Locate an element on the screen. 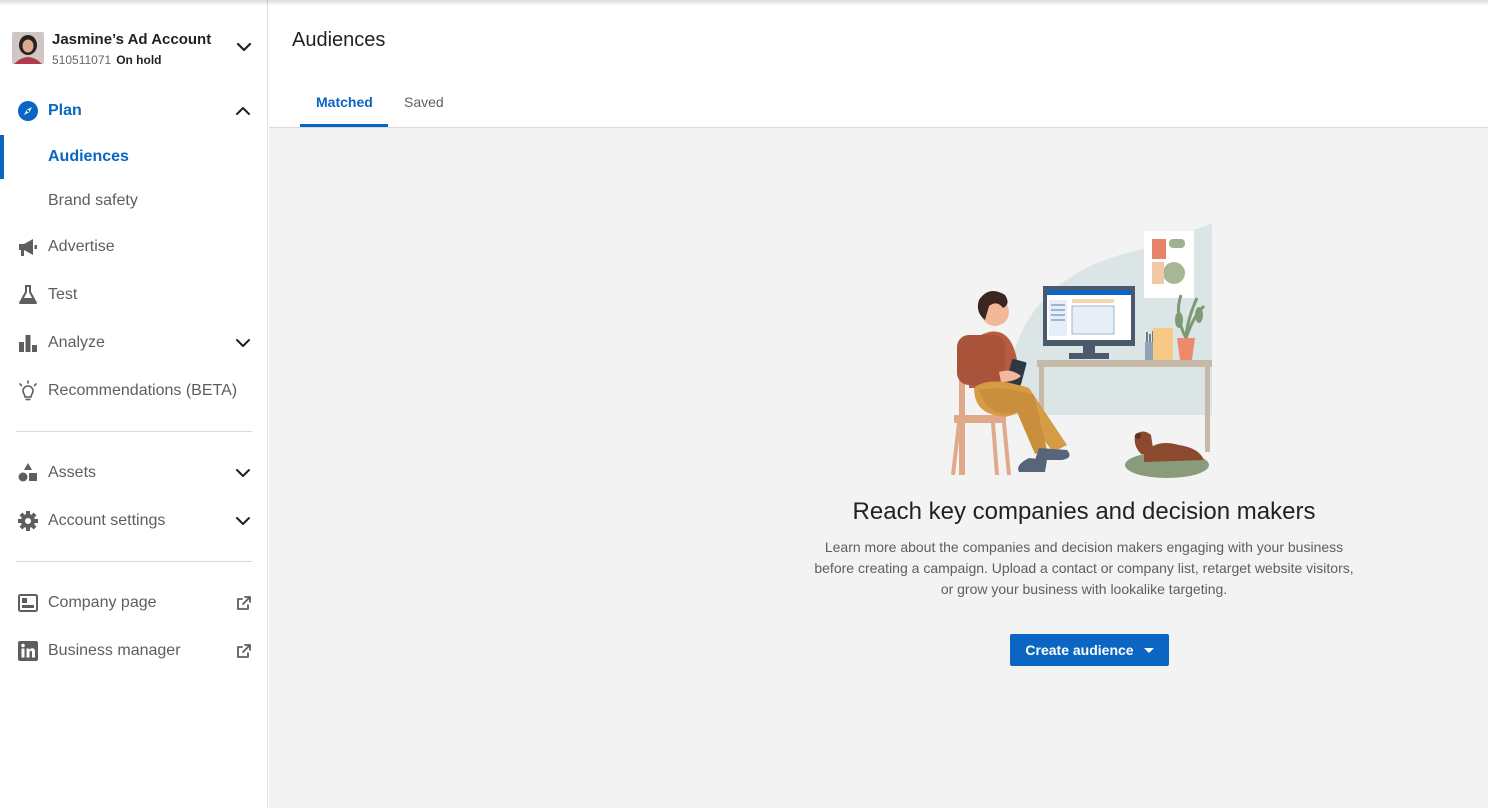  tab-saved: Saved is located at coordinates (424, 102).